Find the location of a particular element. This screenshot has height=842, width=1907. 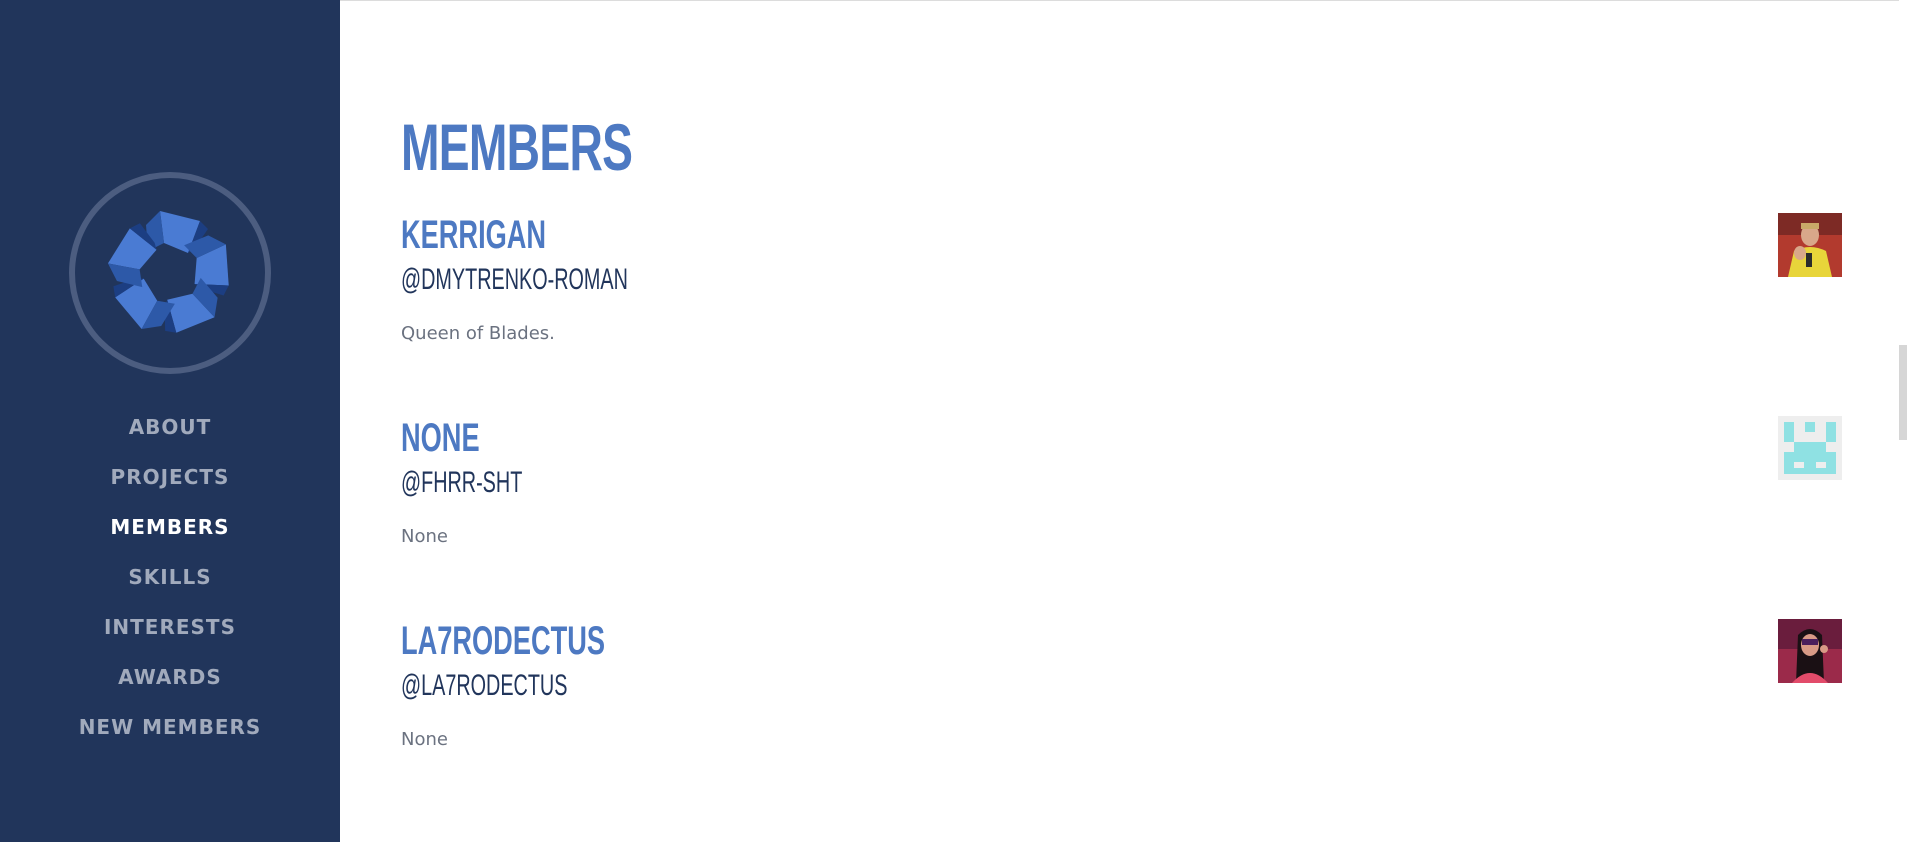

nav-item-interests: INTERESTS is located at coordinates (170, 627).